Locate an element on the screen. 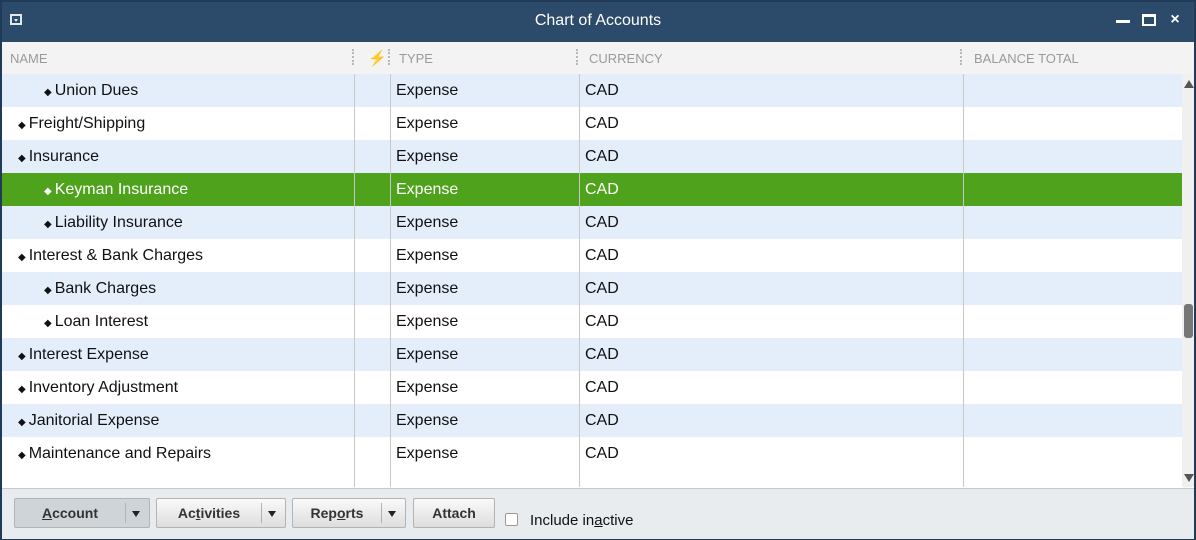  activities-menu-button: Activities is located at coordinates (221, 513).